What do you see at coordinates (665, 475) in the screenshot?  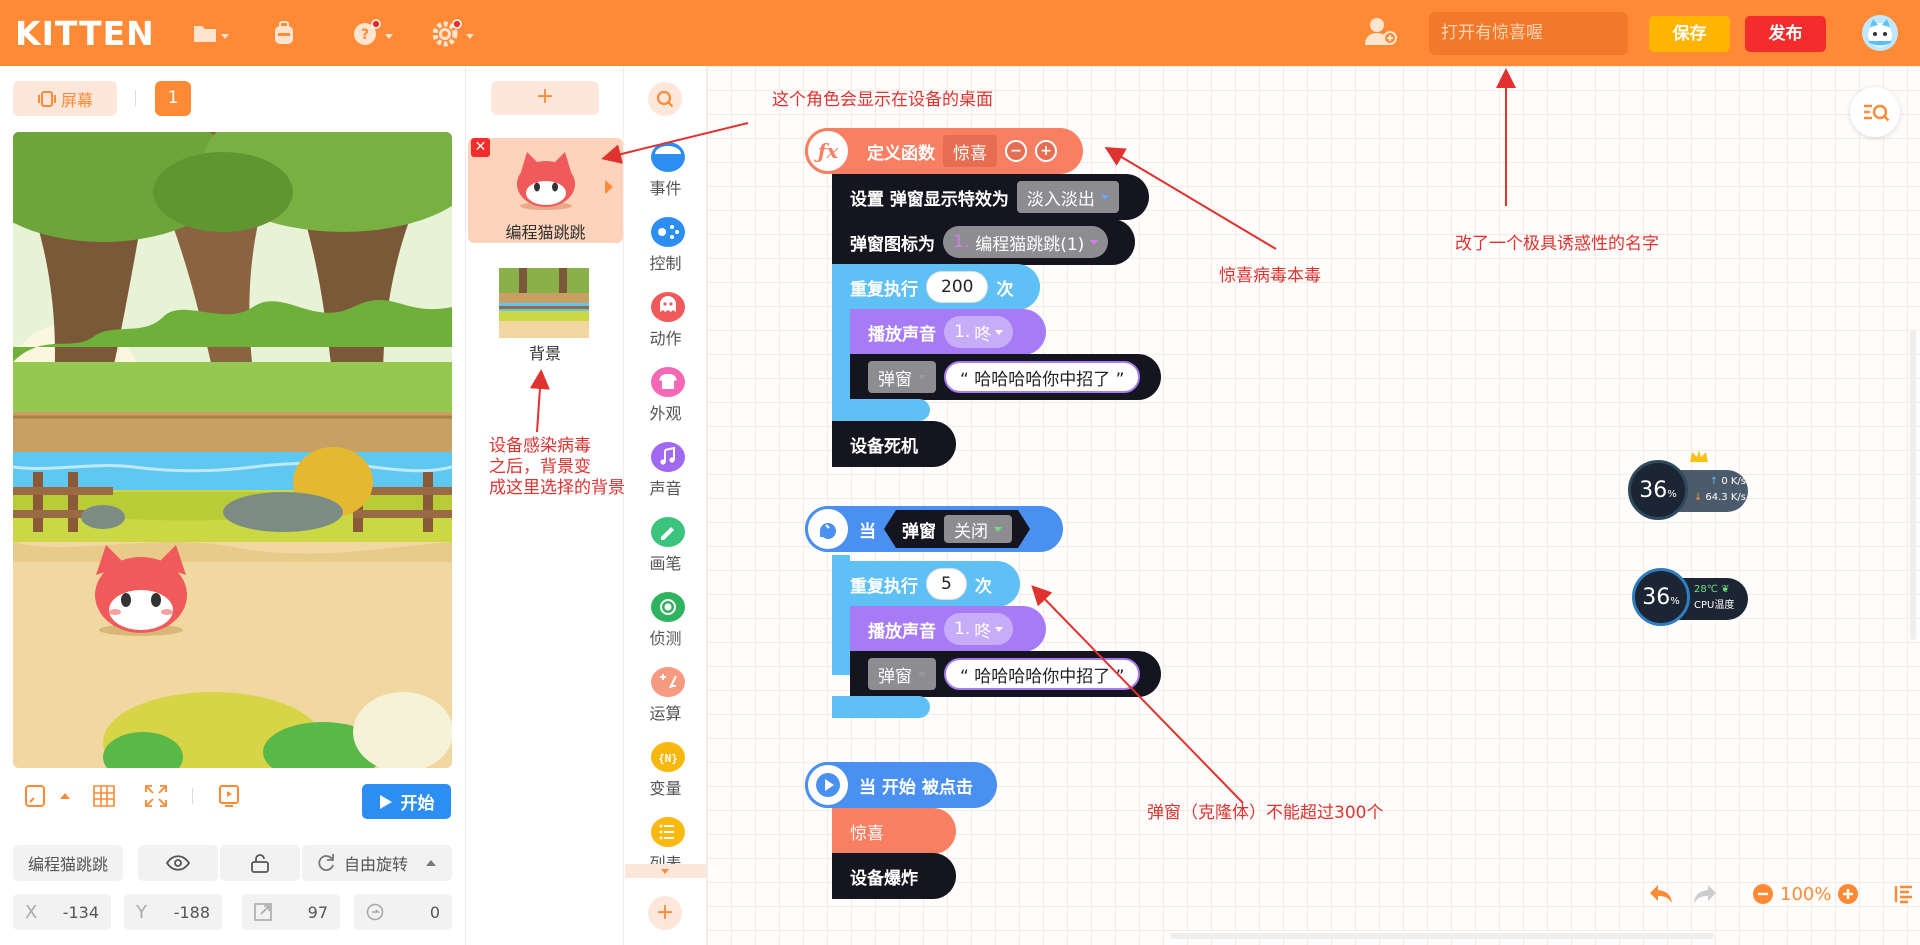 I see `category-sound: 声音` at bounding box center [665, 475].